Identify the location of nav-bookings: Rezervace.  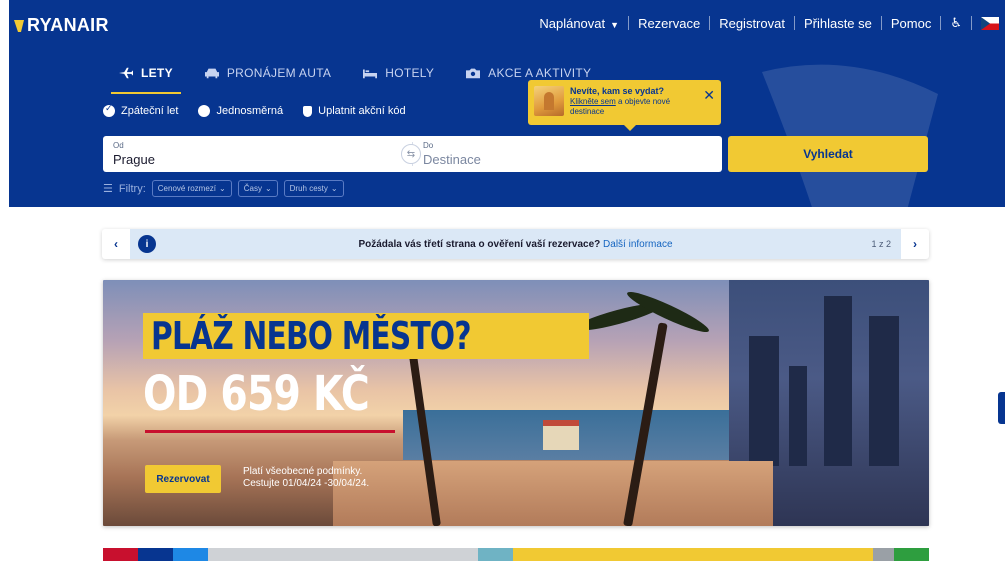
(669, 23).